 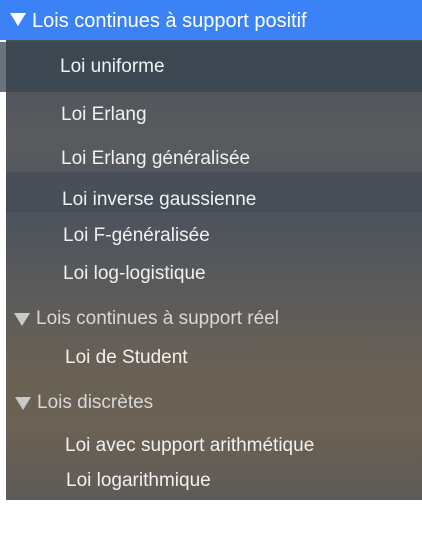 What do you see at coordinates (157, 318) in the screenshot?
I see `group-label: Lois continues à support réel` at bounding box center [157, 318].